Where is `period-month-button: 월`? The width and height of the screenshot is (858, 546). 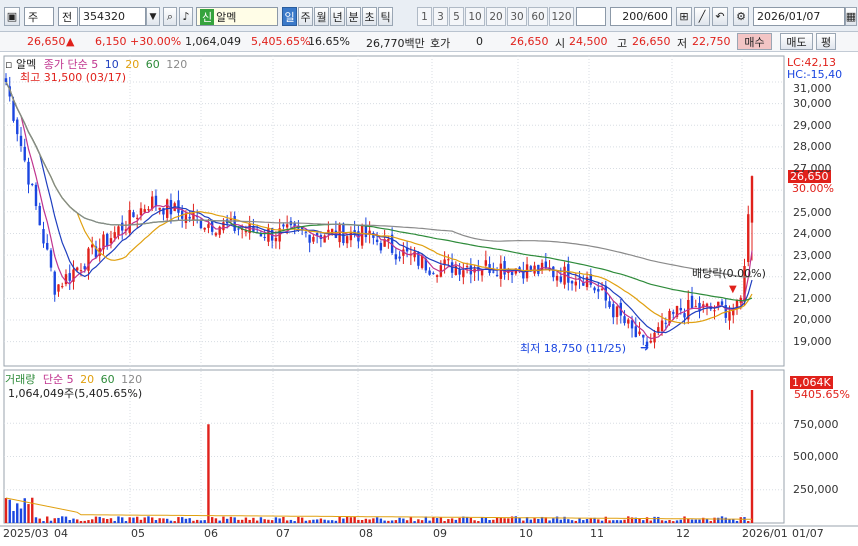
period-month-button: 월 is located at coordinates (321, 16).